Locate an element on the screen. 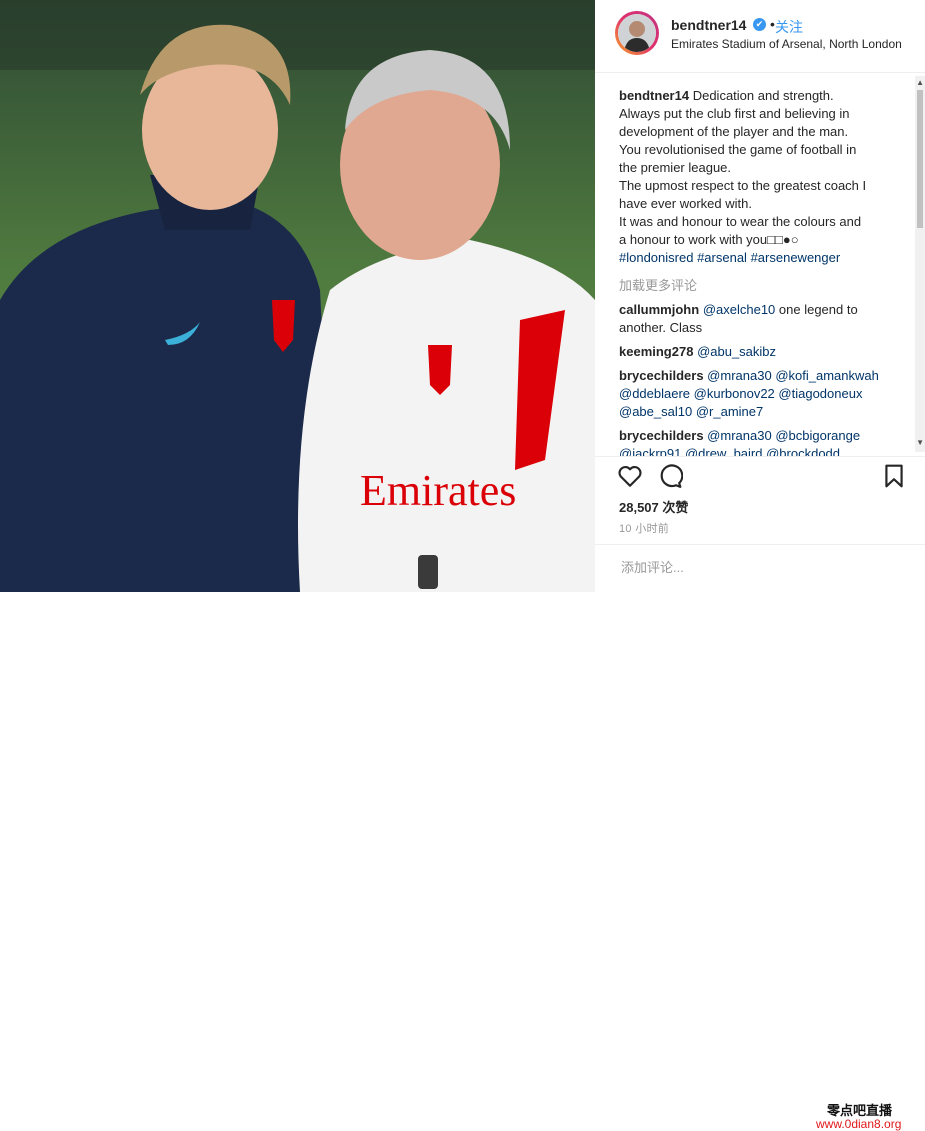  caption-line: Dedication and strength. is located at coordinates (763, 95).